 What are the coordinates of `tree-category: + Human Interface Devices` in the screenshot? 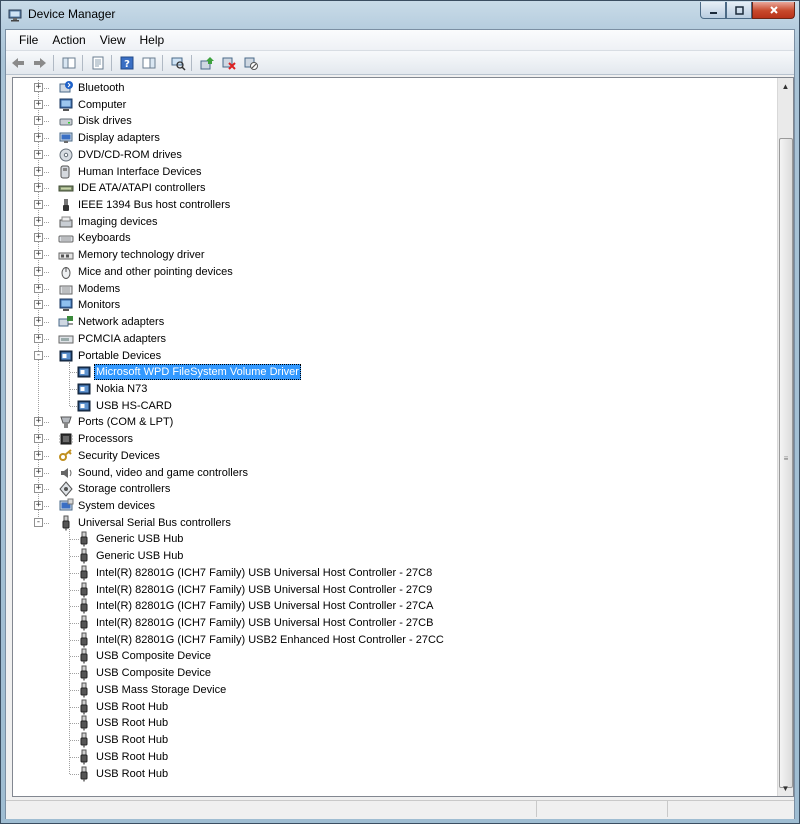 It's located at (393, 172).